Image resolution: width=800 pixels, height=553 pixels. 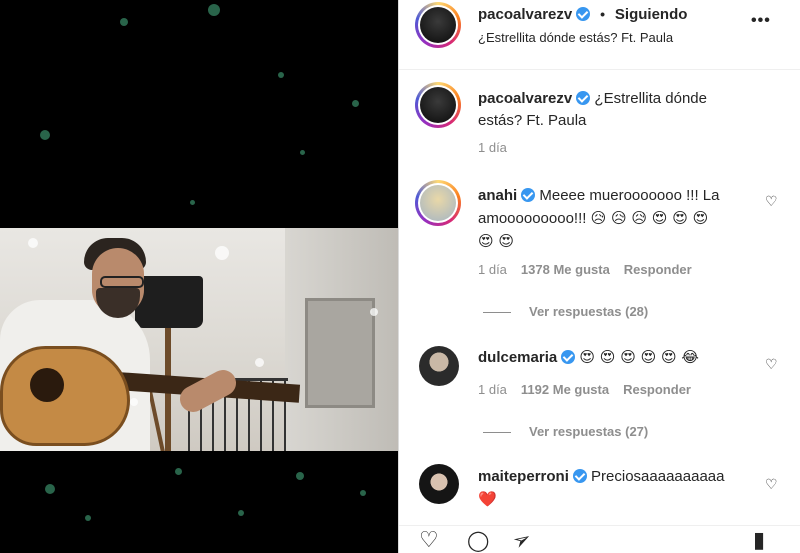 What do you see at coordinates (439, 484) in the screenshot?
I see `comment-avatar-maiteperroni` at bounding box center [439, 484].